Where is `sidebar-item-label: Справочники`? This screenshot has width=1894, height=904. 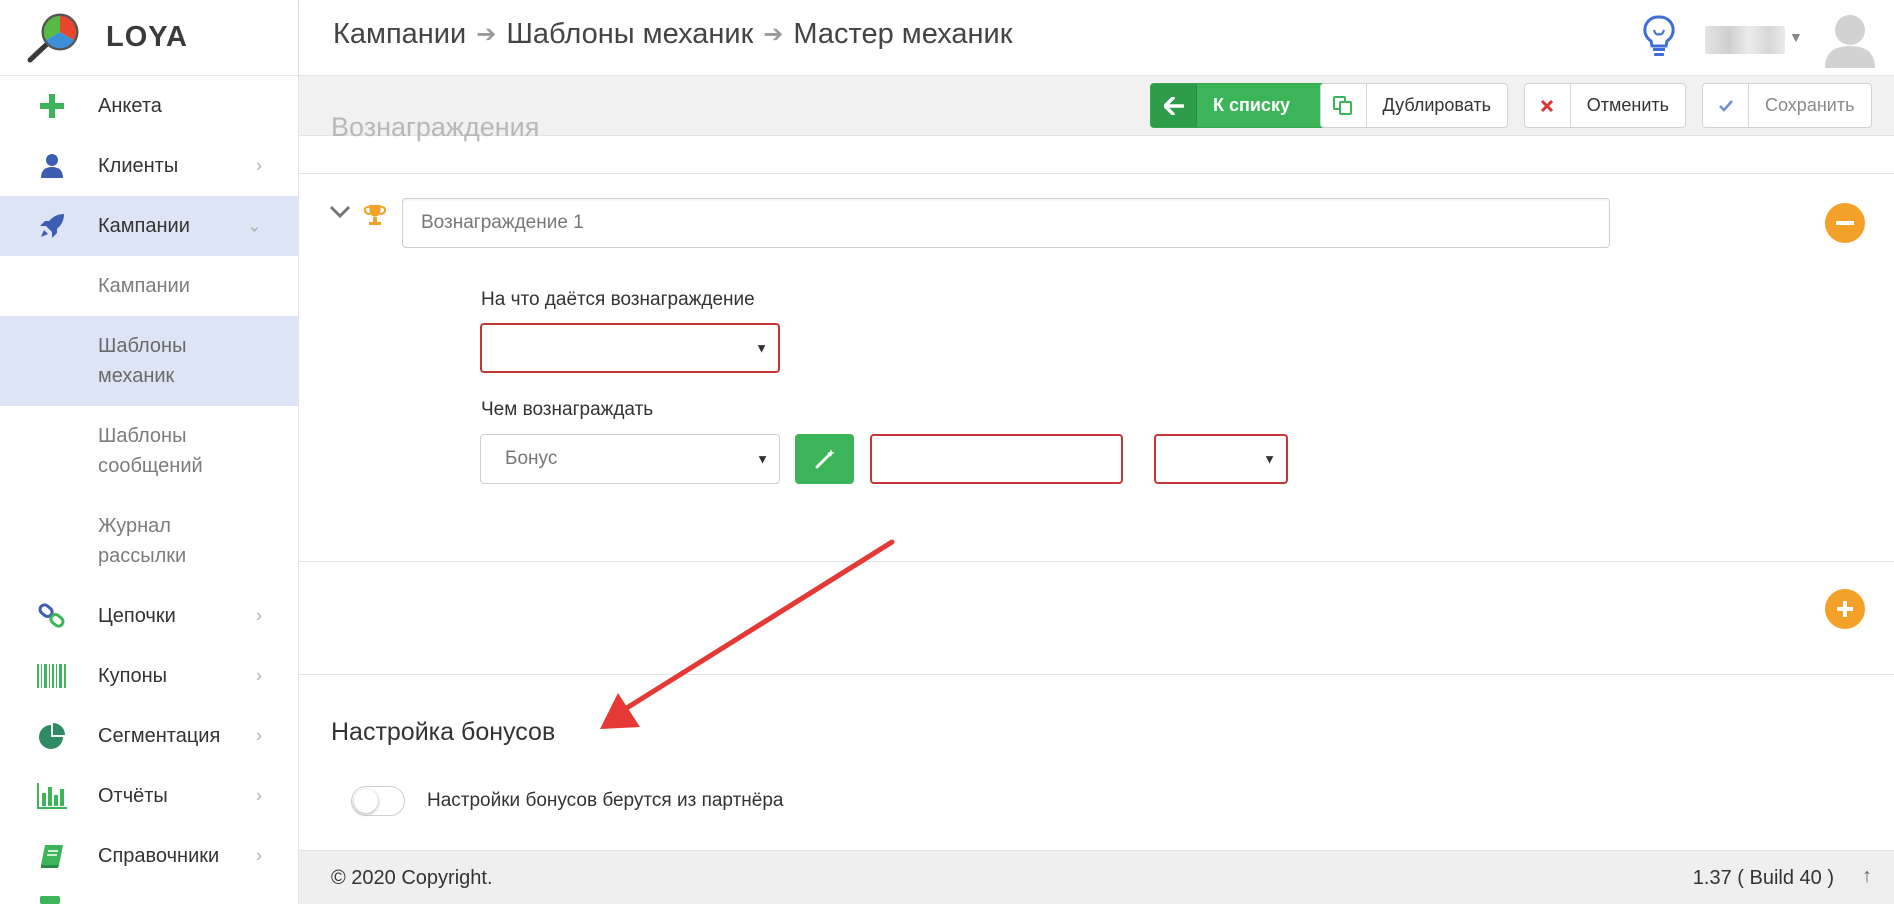 sidebar-item-label: Справочники is located at coordinates (159, 855).